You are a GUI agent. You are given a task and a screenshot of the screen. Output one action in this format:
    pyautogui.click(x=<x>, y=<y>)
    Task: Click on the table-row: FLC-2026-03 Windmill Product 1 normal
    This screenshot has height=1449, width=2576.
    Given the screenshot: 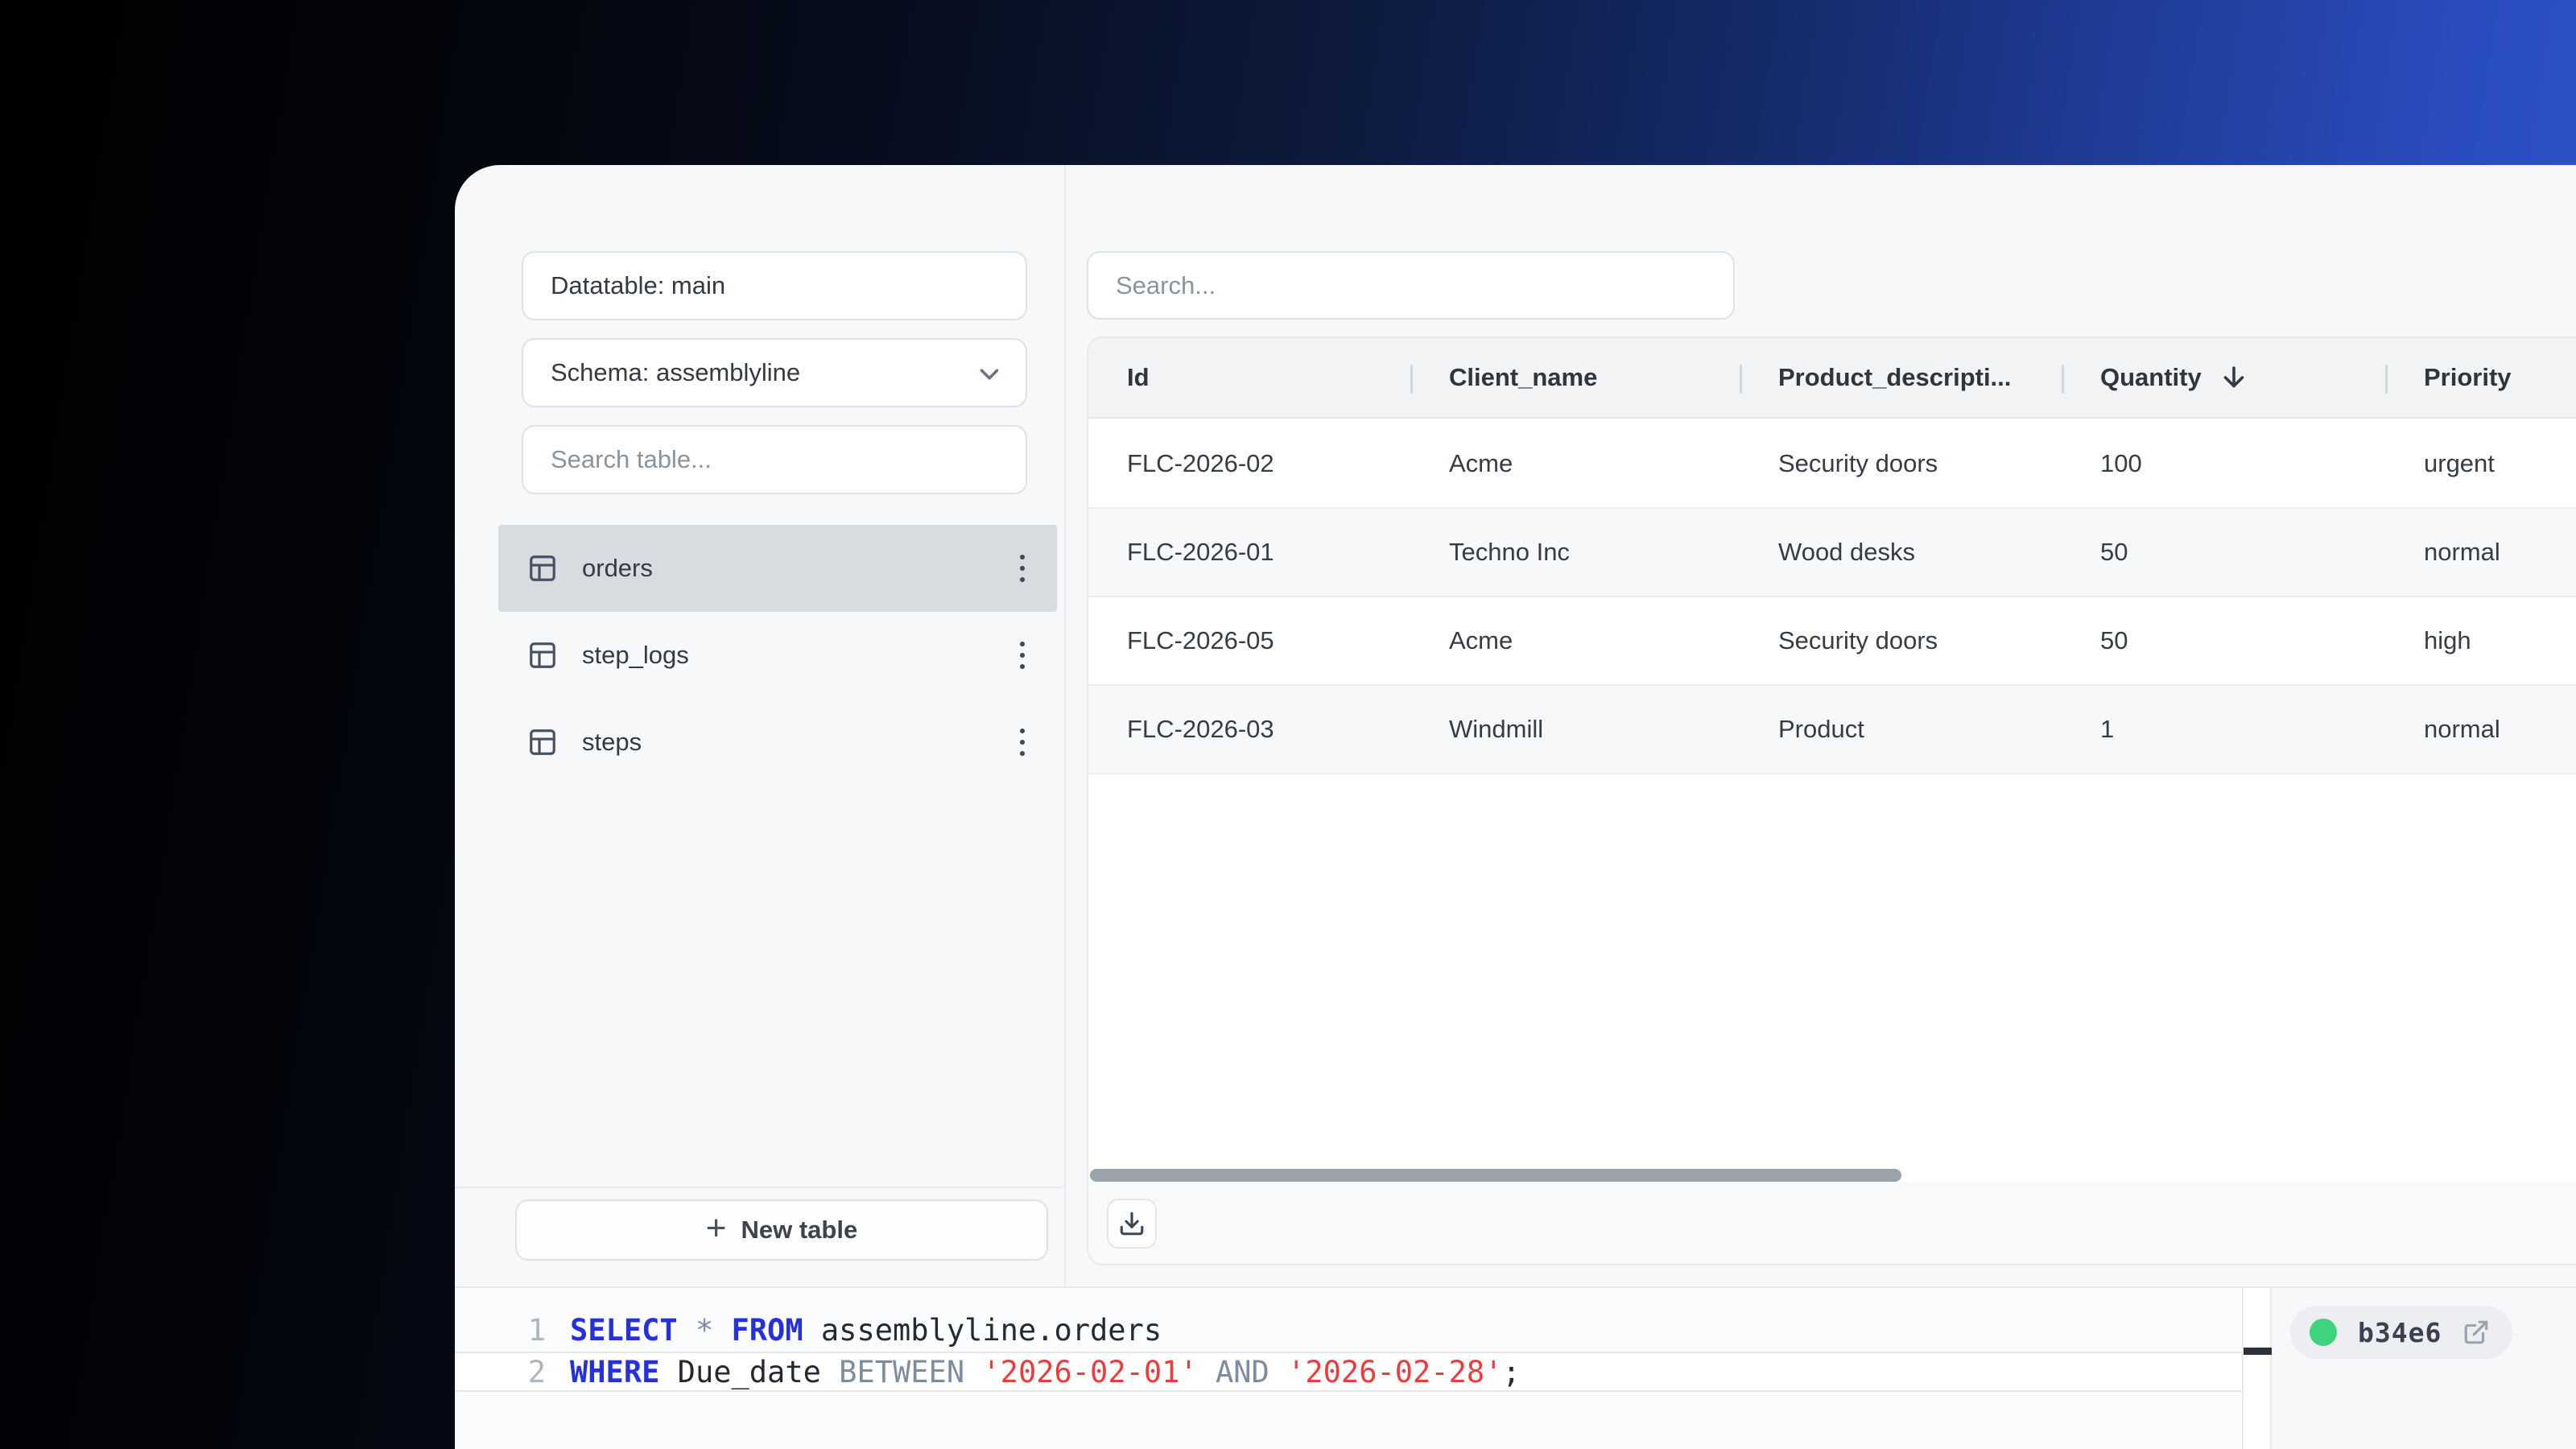 What is the action you would take?
    pyautogui.click(x=1832, y=730)
    